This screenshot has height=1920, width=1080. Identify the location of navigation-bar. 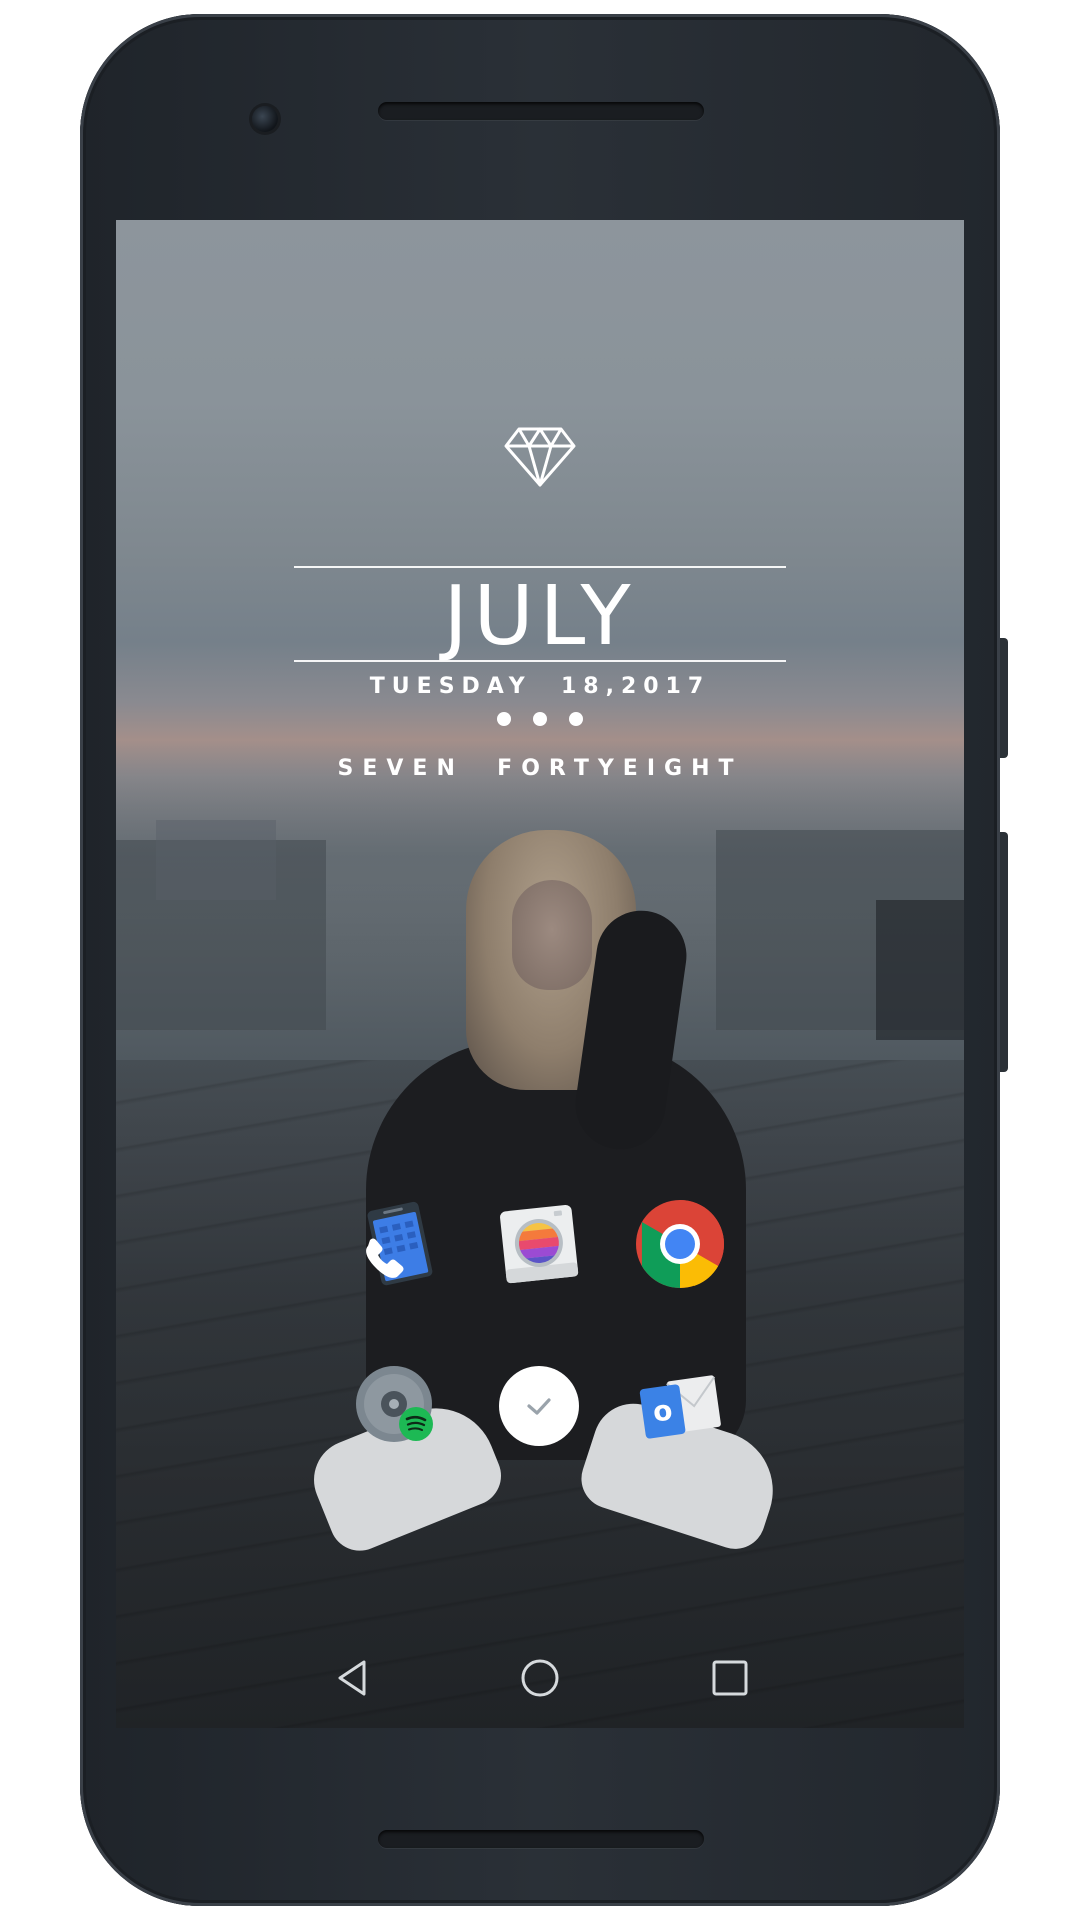
(540, 1680).